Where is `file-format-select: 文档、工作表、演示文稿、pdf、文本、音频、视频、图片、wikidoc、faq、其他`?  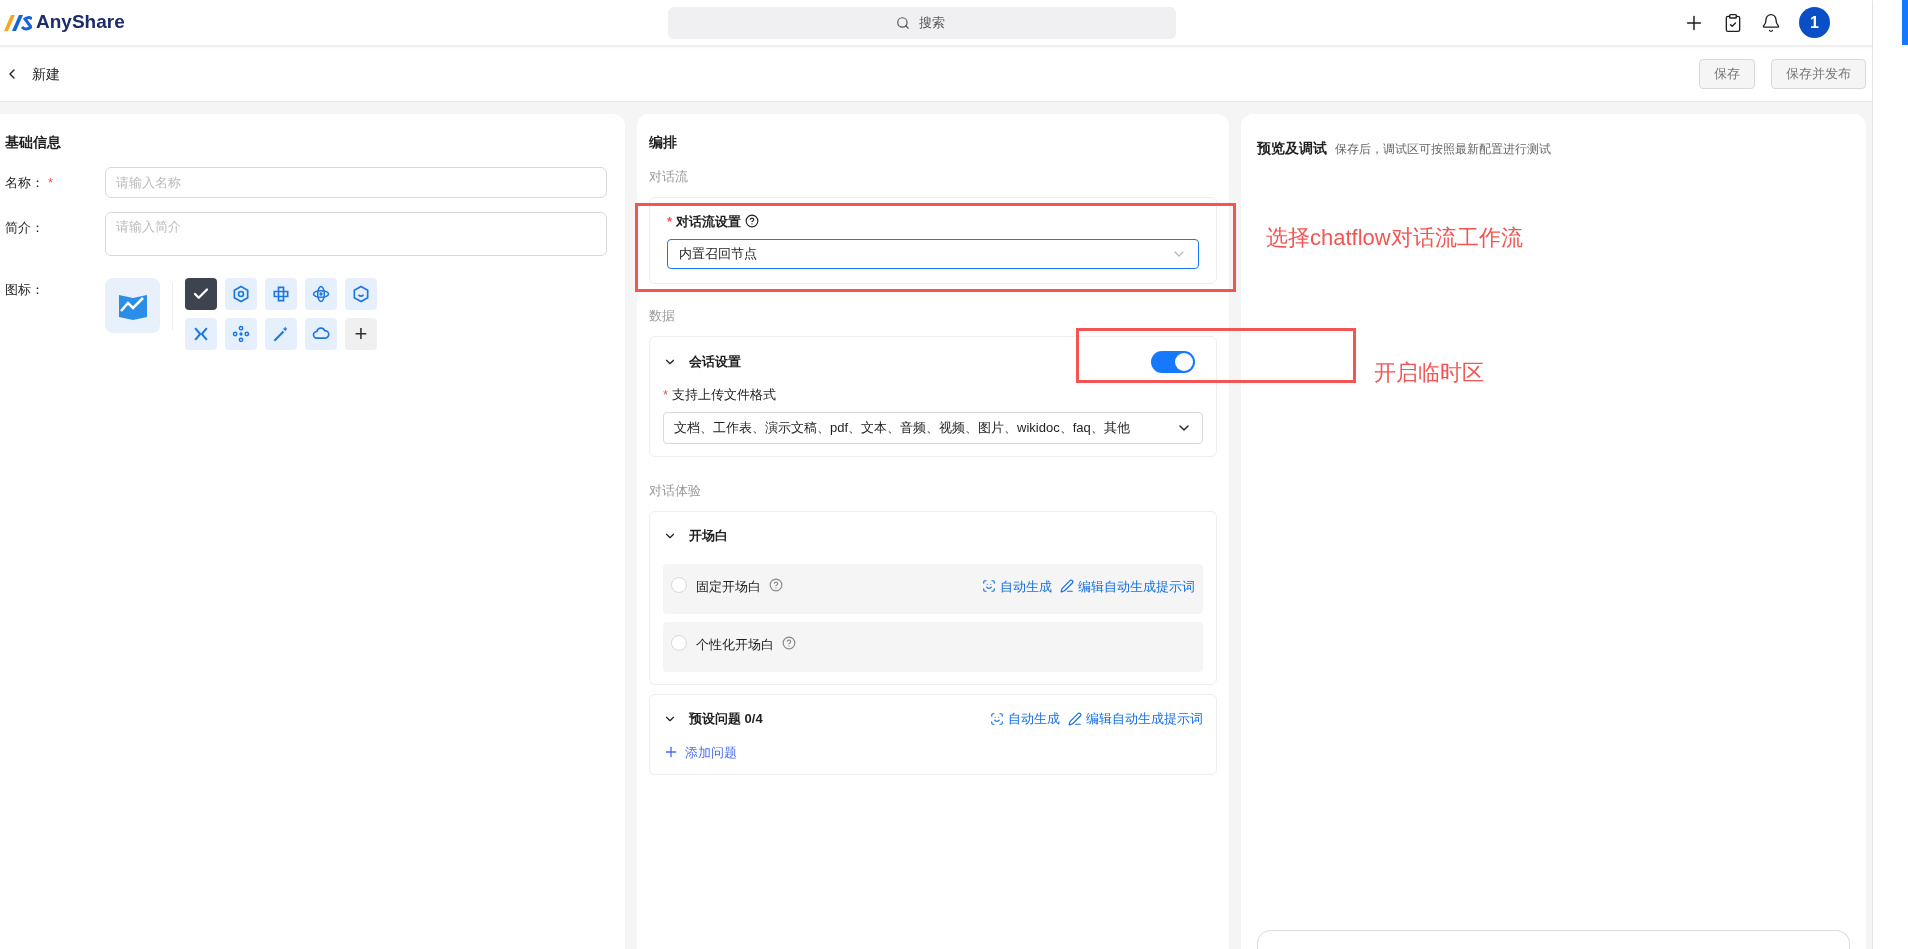 file-format-select: 文档、工作表、演示文稿、pdf、文本、音频、视频、图片、wikidoc、faq、其他 is located at coordinates (933, 428).